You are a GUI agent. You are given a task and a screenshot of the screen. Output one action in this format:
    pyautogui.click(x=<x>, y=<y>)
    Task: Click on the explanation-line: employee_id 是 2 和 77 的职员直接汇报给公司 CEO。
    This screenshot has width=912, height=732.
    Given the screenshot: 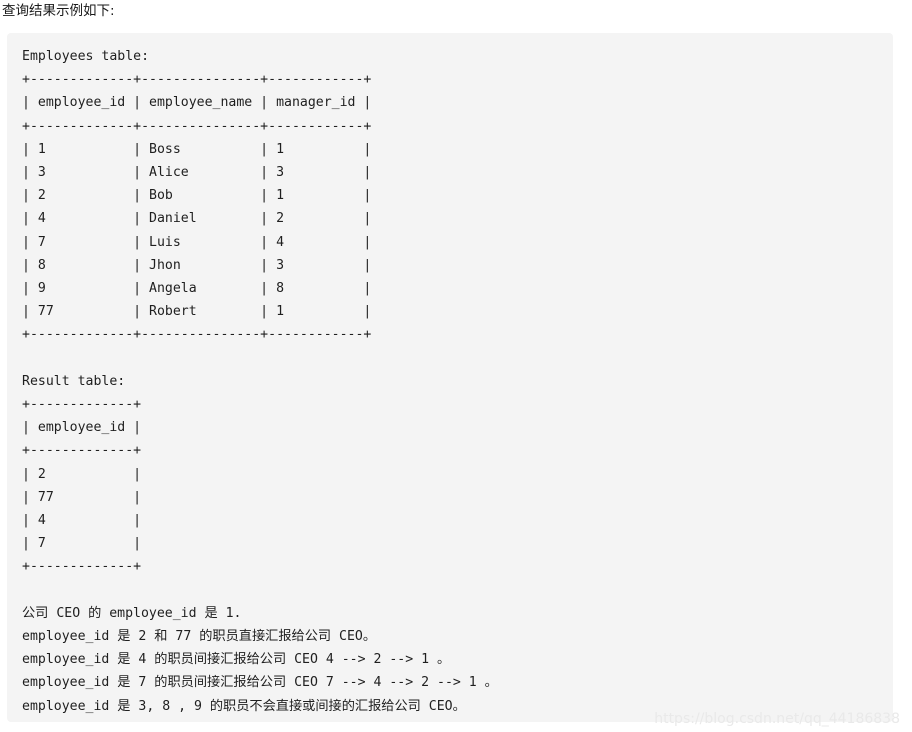 What is the action you would take?
    pyautogui.click(x=199, y=637)
    